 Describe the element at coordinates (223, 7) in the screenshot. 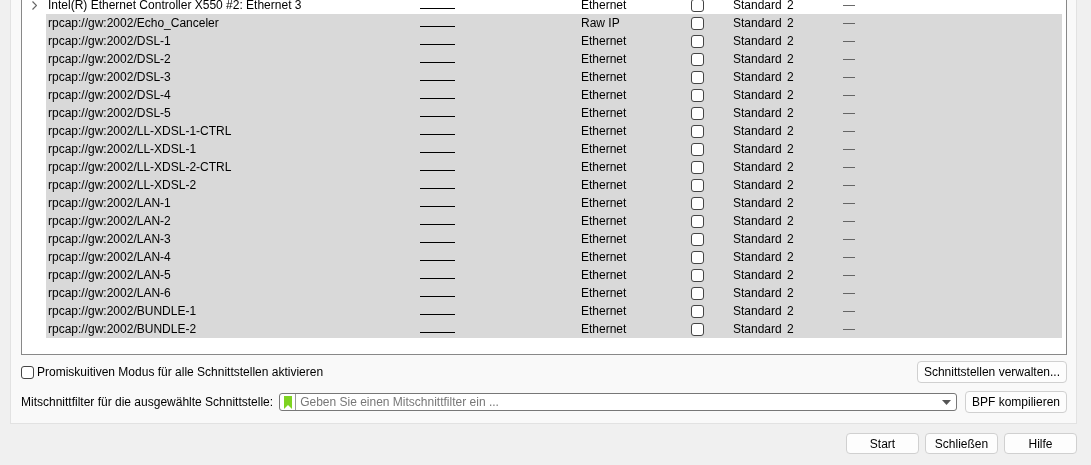

I see `interface-name: Intel(R) Ethernet Controller X550 #2: Ethernet 3` at that location.